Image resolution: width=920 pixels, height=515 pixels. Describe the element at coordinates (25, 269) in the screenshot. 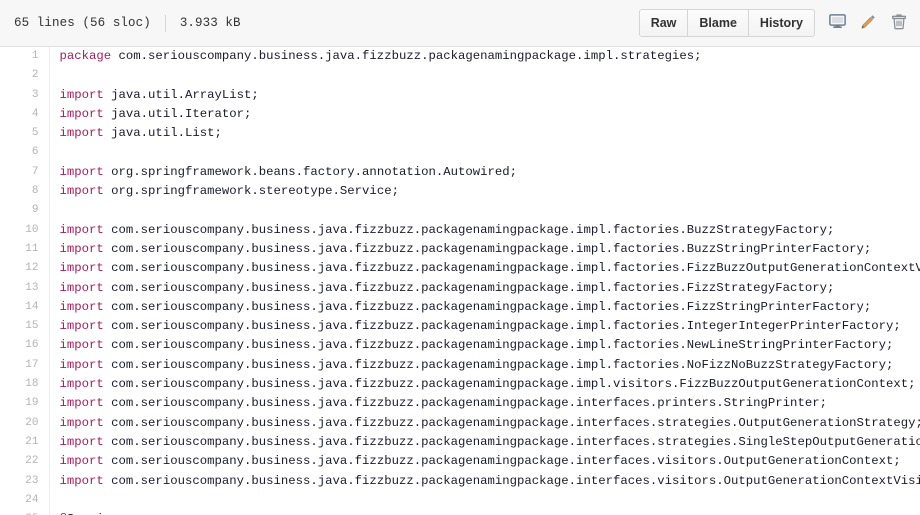

I see `line-number: 12` at that location.